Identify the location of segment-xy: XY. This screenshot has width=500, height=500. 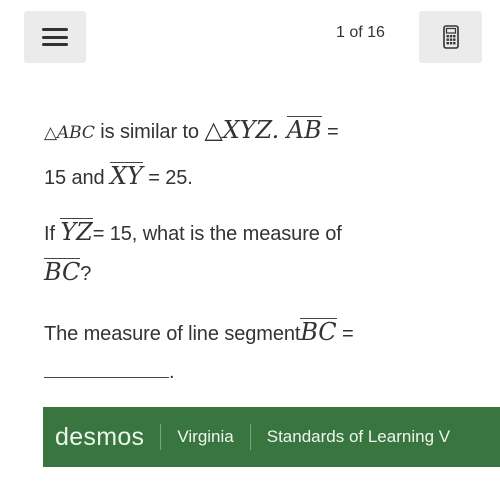
(126, 176).